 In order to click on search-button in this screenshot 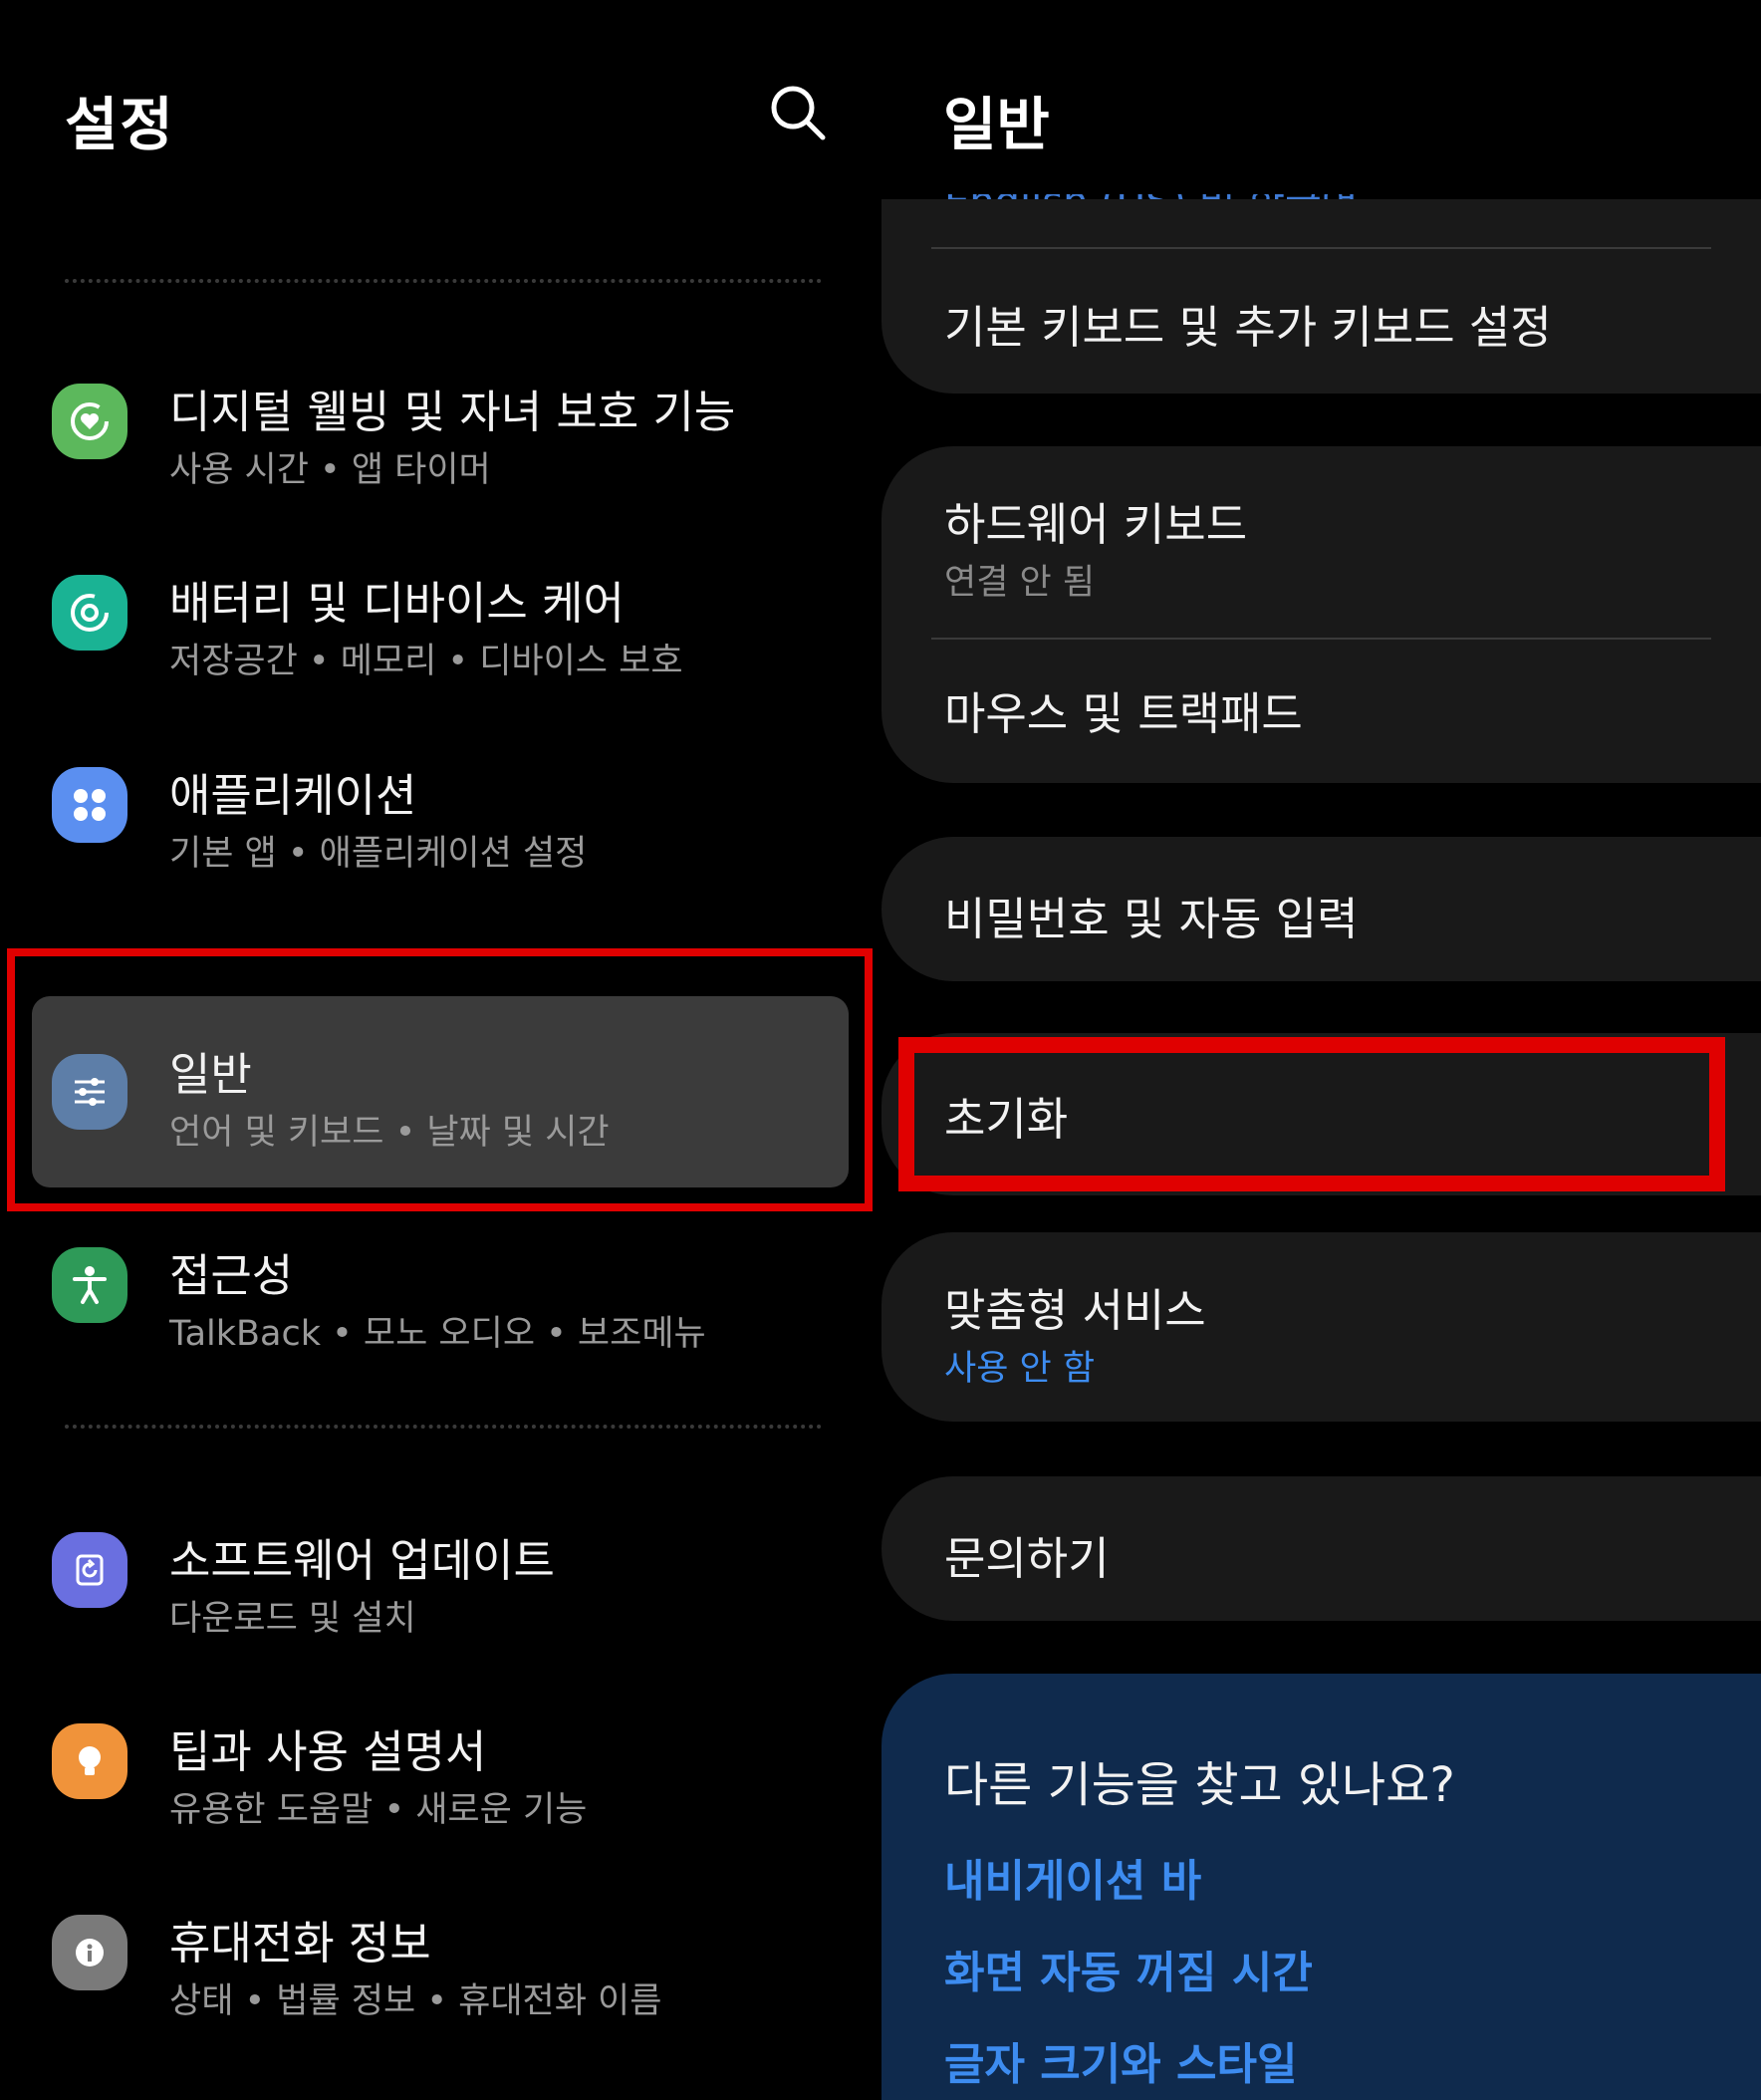, I will do `click(800, 114)`.